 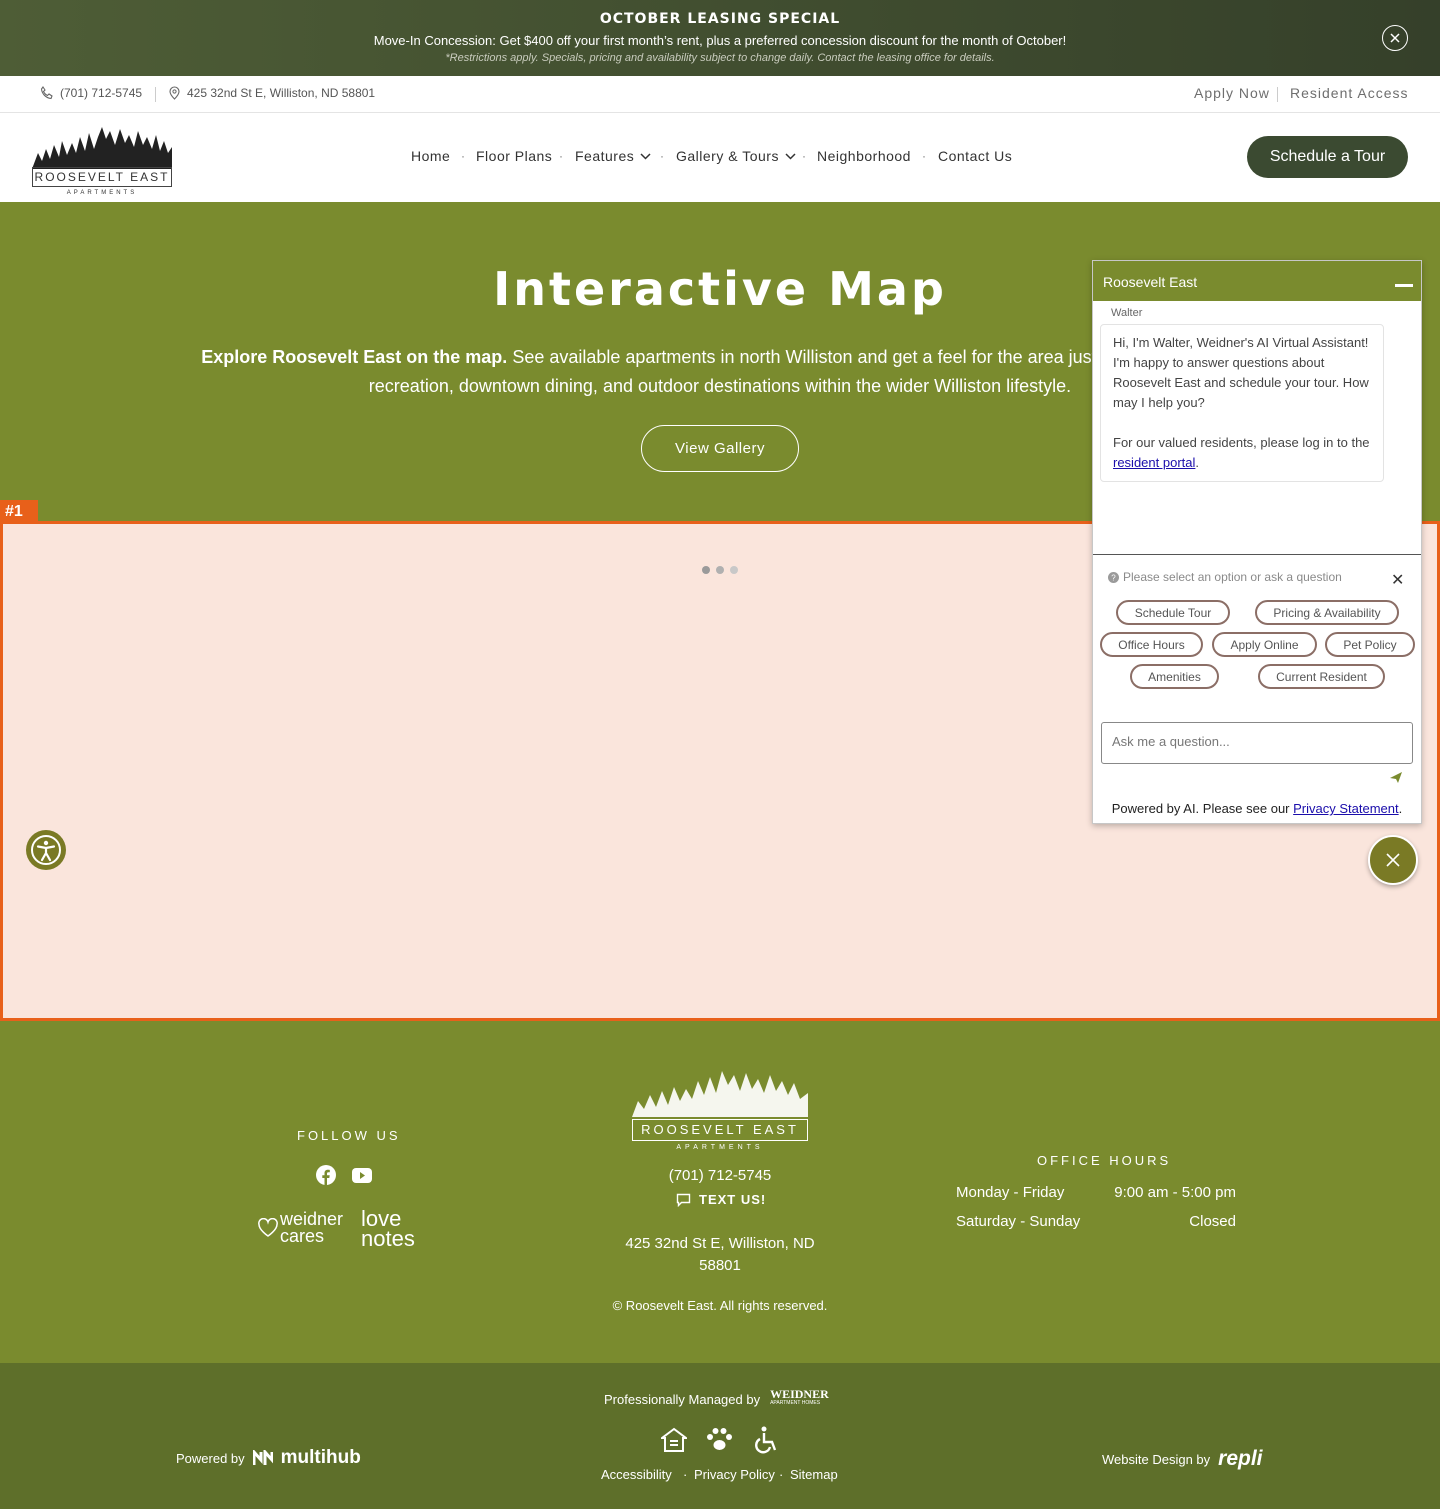 I want to click on promo-close-button, so click(x=1395, y=38).